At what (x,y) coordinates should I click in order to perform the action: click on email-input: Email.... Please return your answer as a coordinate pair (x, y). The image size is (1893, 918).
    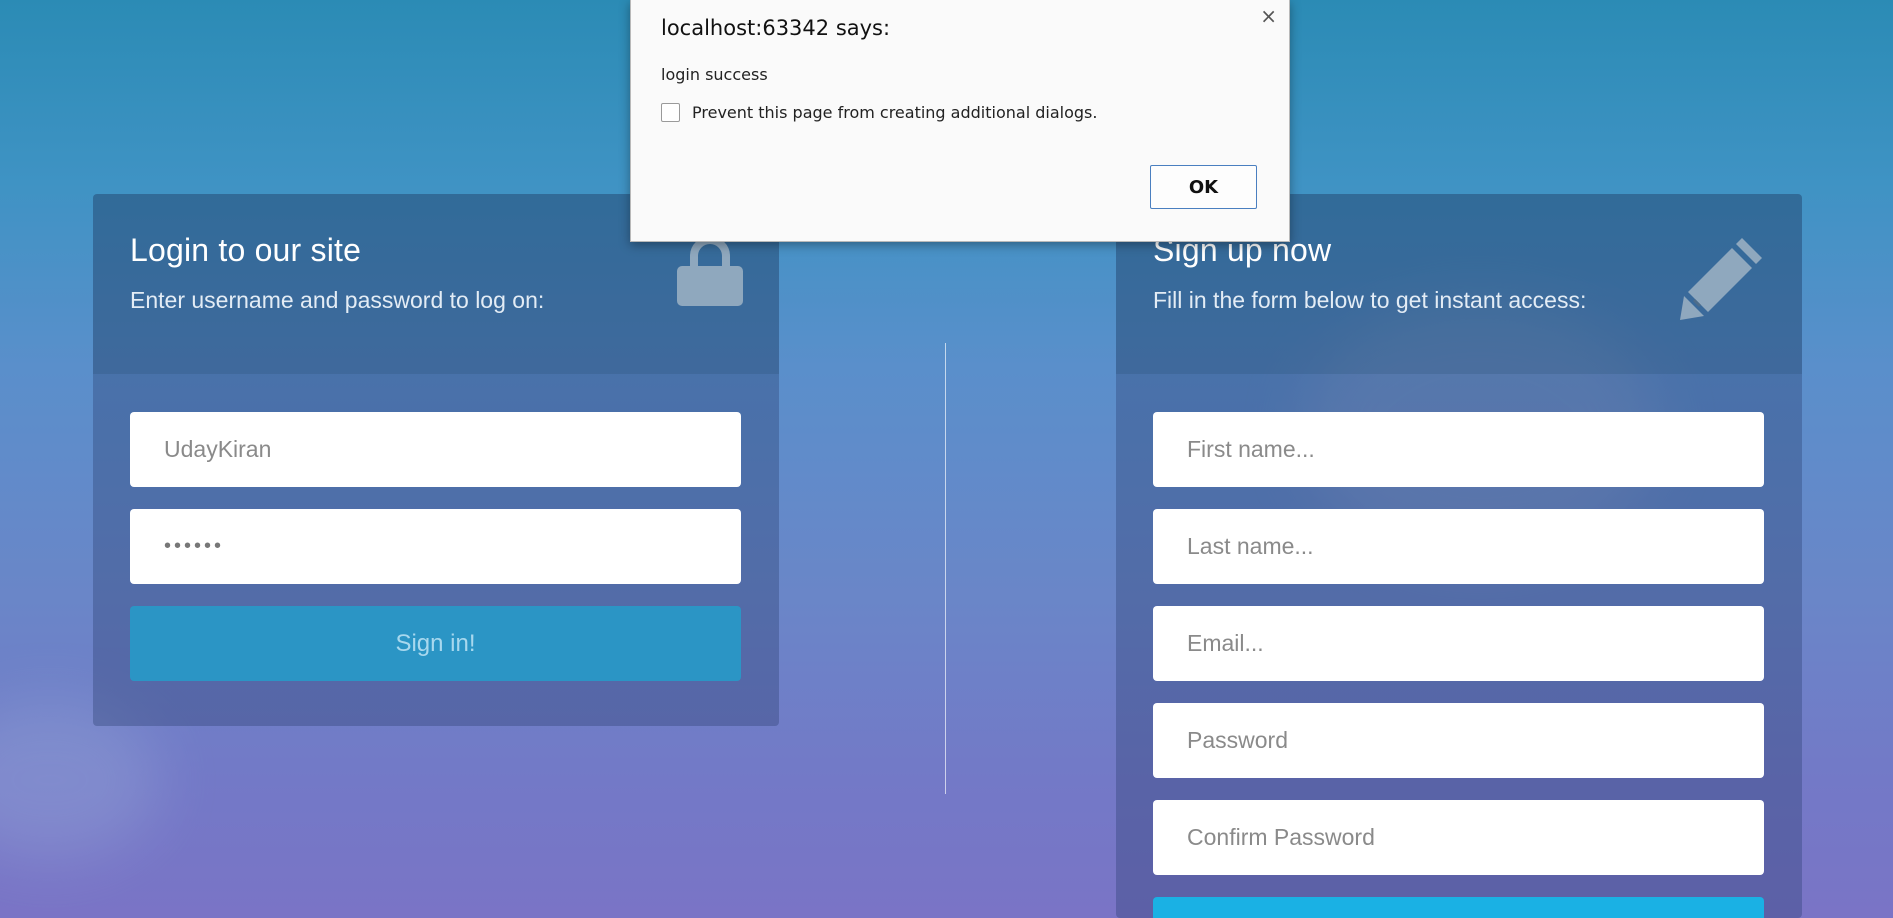
    Looking at the image, I should click on (1458, 643).